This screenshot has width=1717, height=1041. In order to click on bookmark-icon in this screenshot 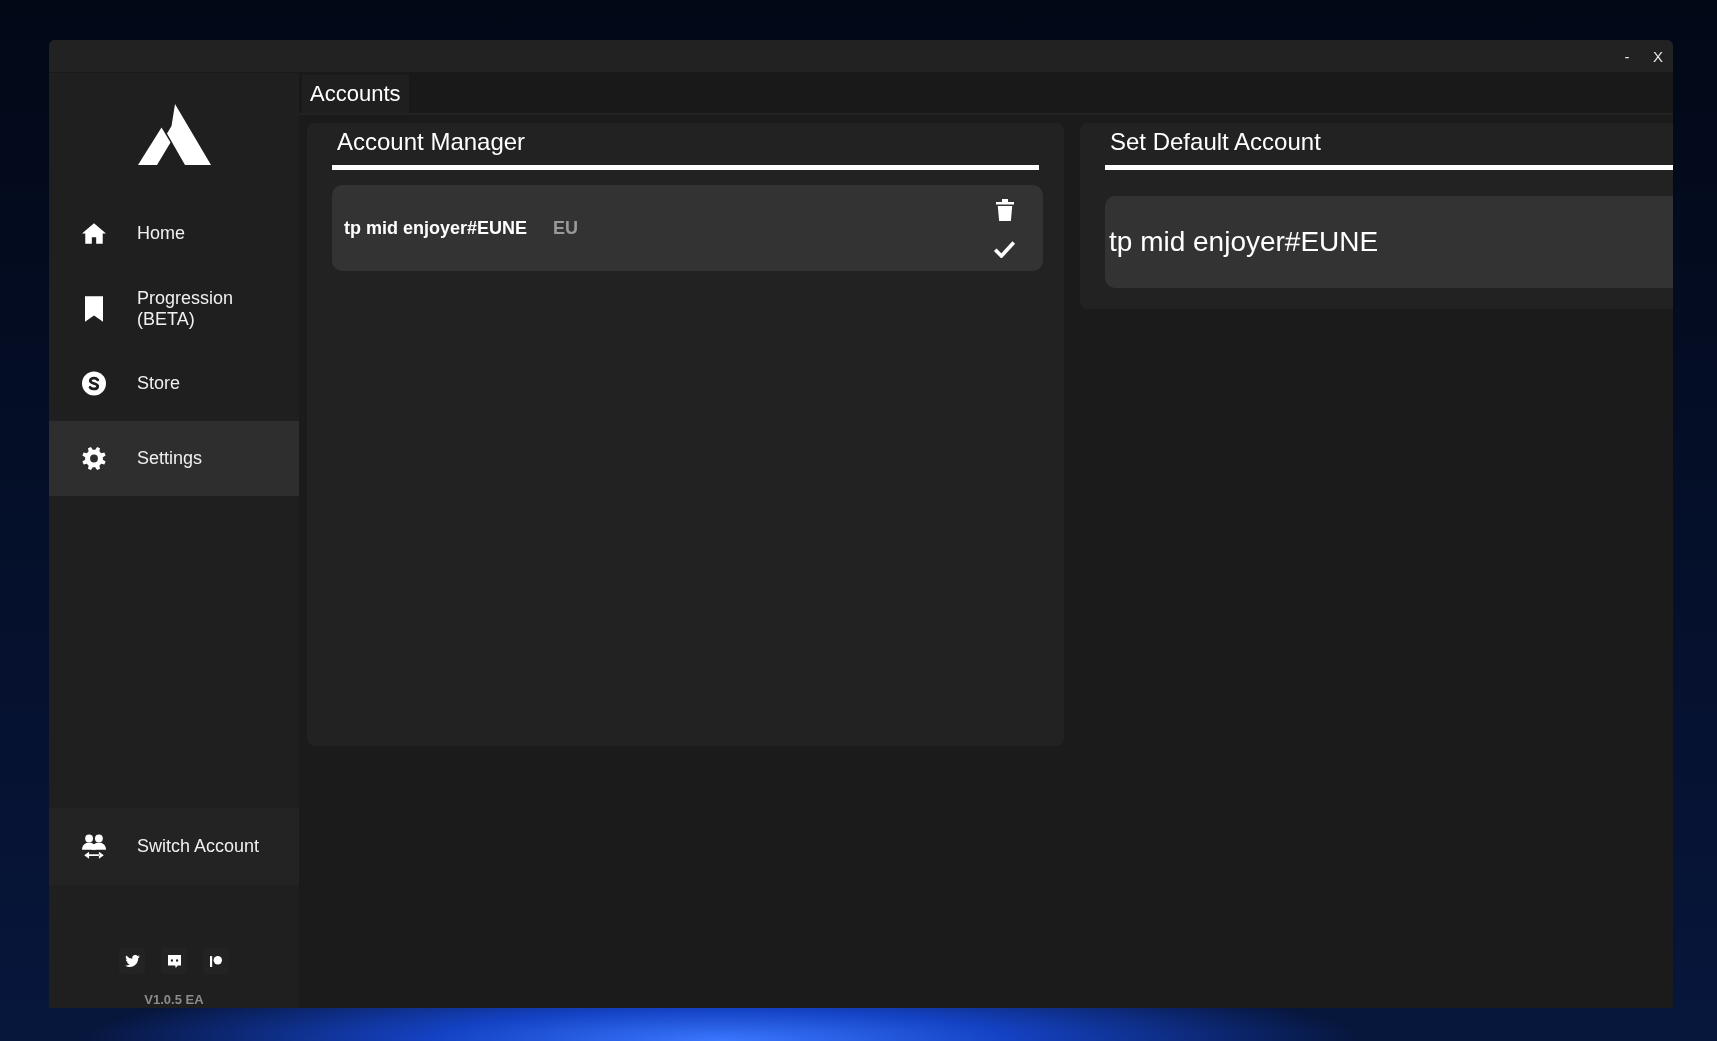, I will do `click(94, 308)`.